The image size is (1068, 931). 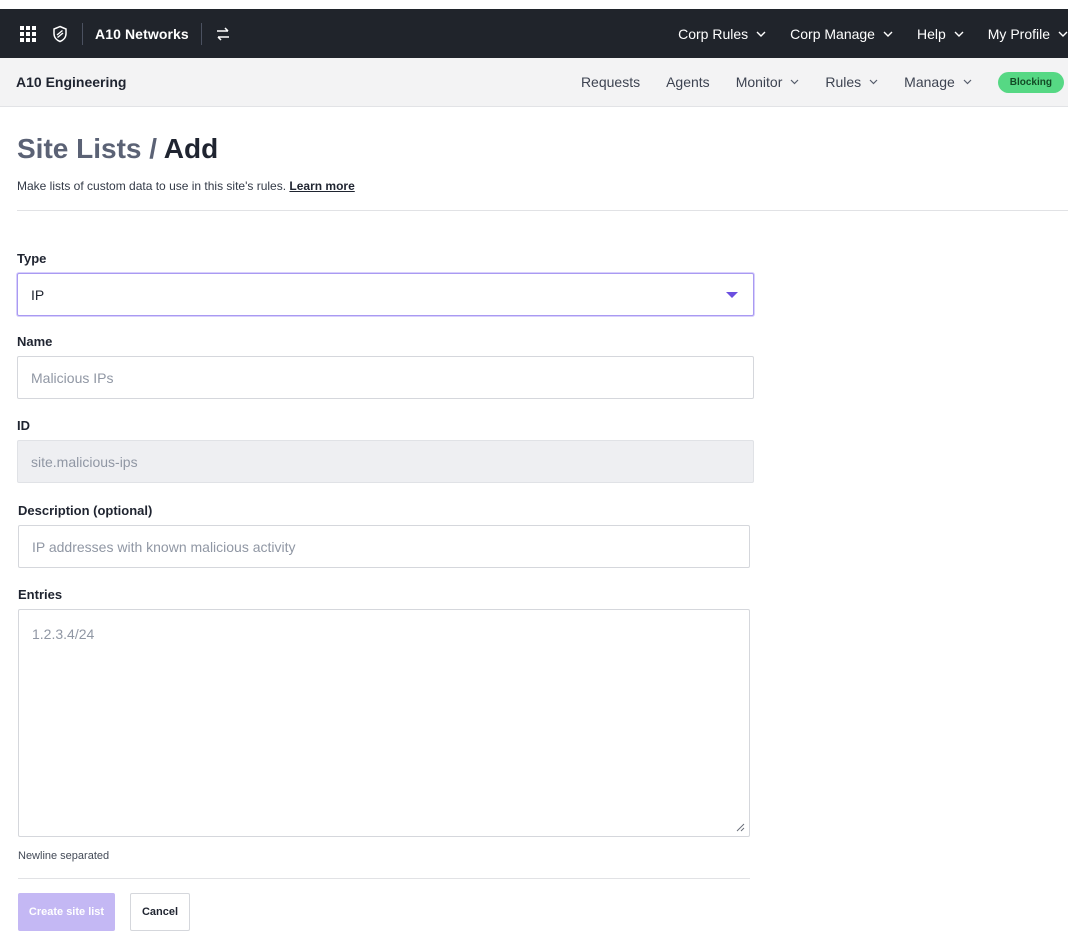 I want to click on entries-label: Entries, so click(x=40, y=594).